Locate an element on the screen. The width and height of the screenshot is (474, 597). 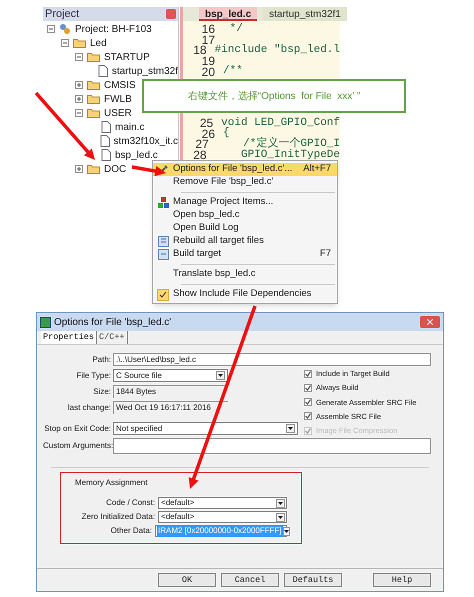
tree-item: STARTUP is located at coordinates (127, 57).